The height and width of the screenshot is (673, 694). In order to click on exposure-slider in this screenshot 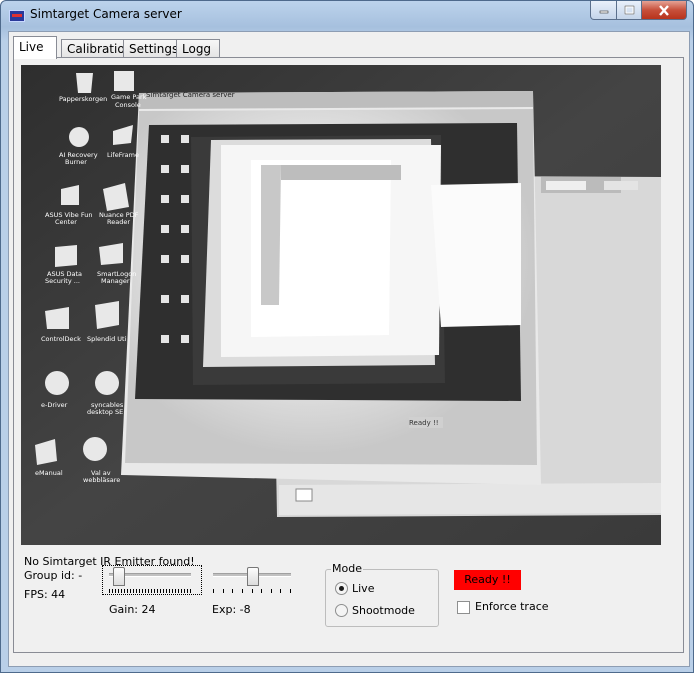, I will do `click(252, 580)`.